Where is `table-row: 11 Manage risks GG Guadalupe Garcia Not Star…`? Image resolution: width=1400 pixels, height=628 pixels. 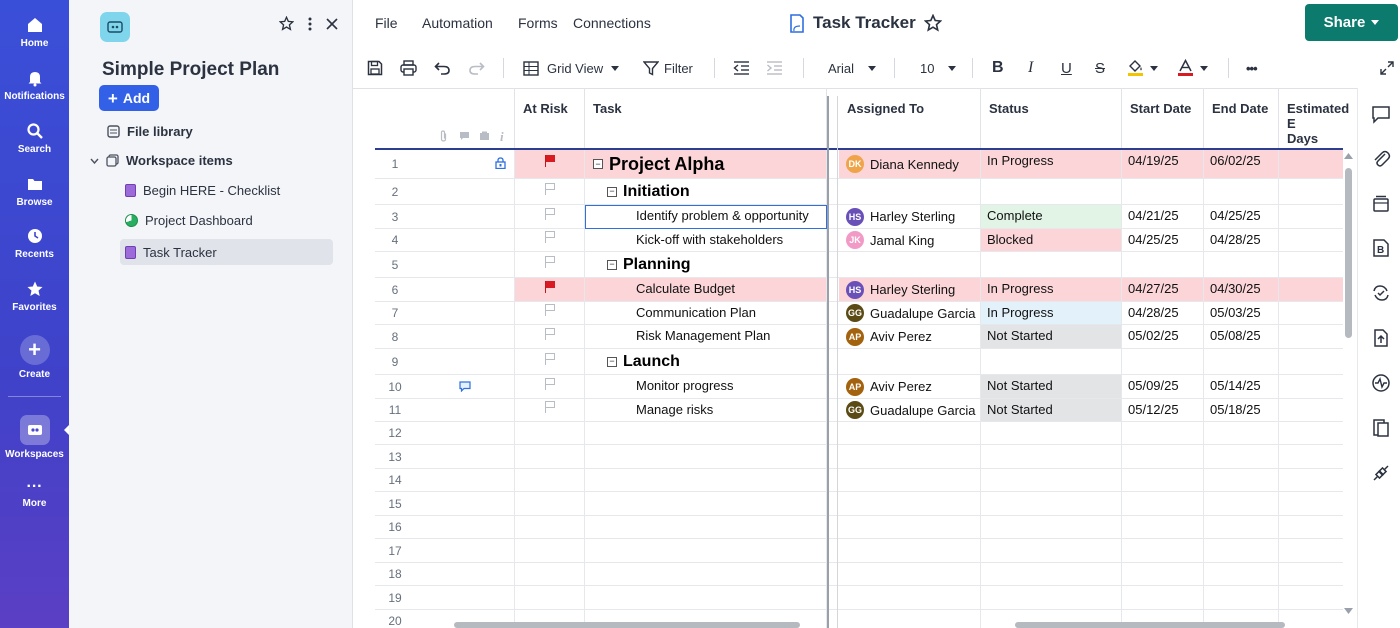
table-row: 11 Manage risks GG Guadalupe Garcia Not Star… is located at coordinates (848, 410).